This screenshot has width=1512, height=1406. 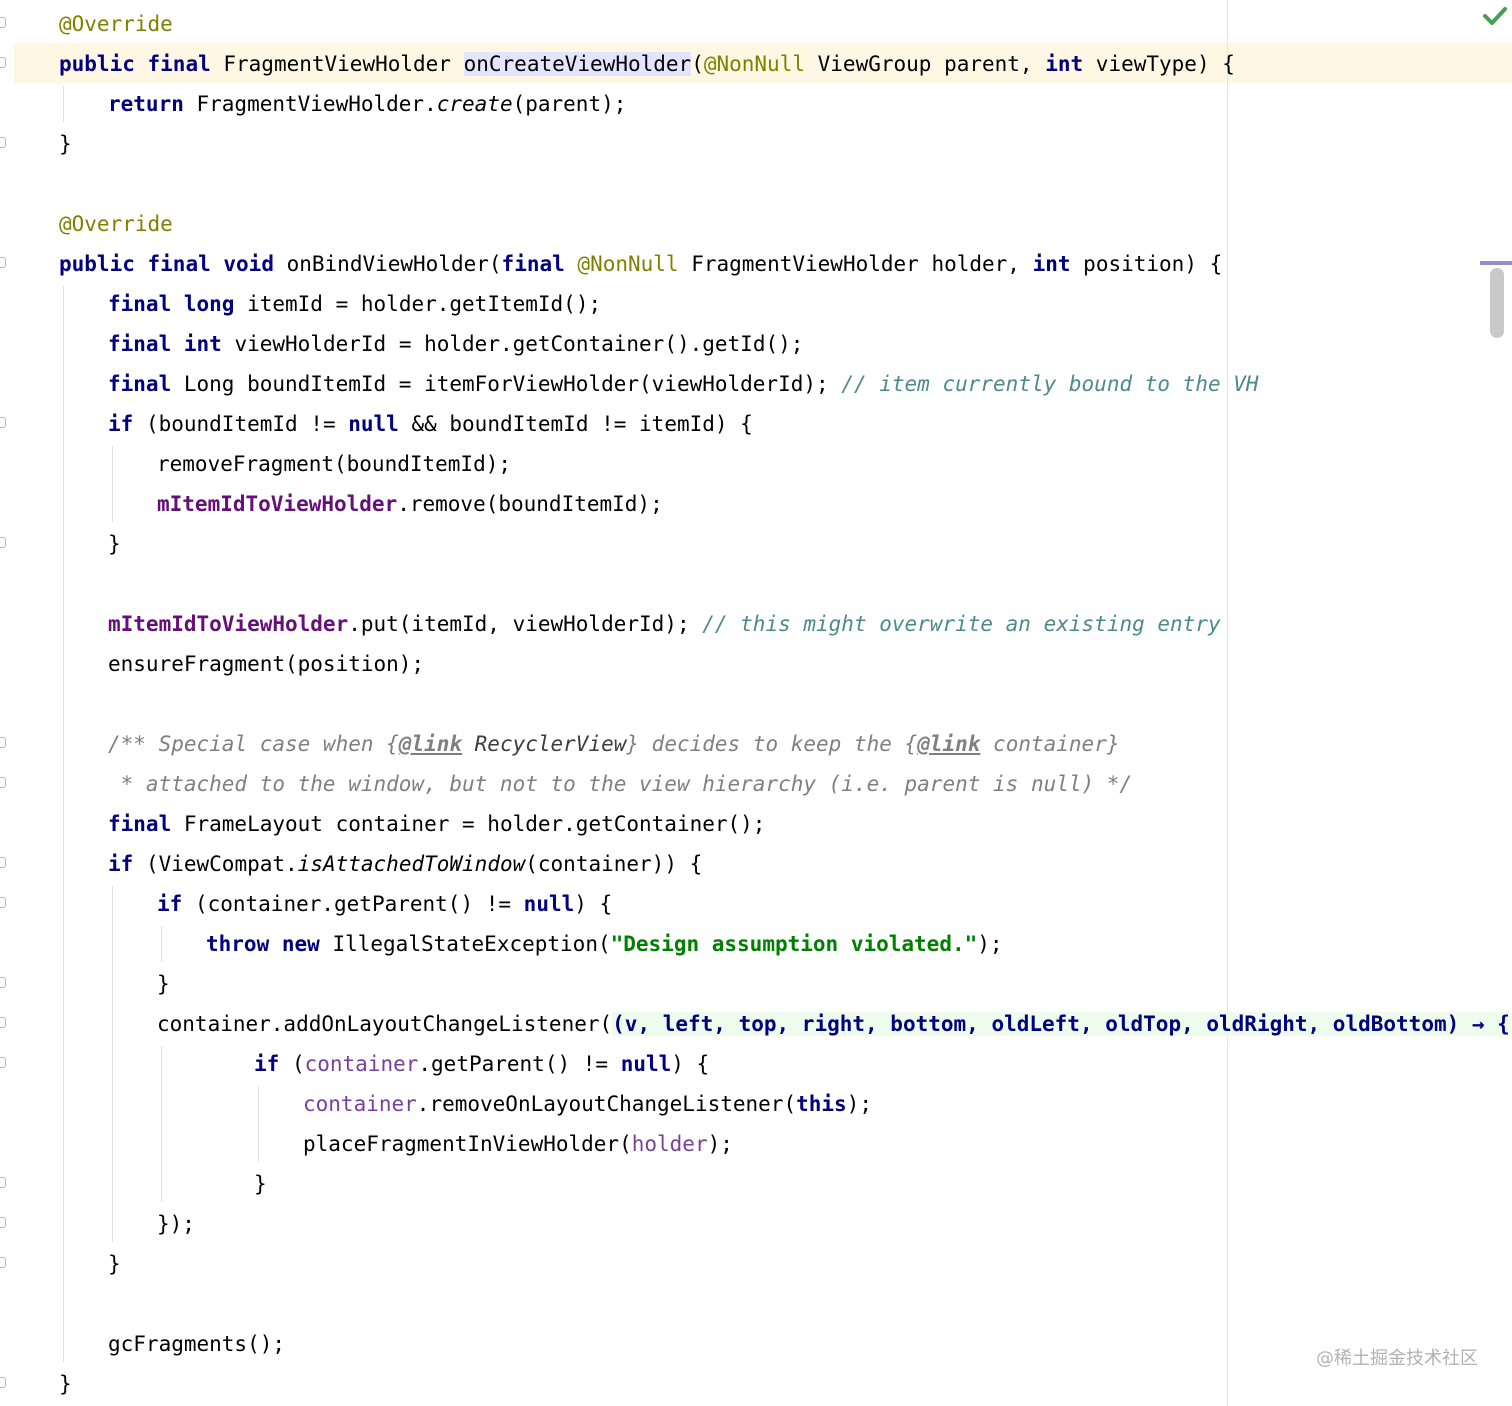 What do you see at coordinates (1496, 263) in the screenshot?
I see `error-stripe-marker` at bounding box center [1496, 263].